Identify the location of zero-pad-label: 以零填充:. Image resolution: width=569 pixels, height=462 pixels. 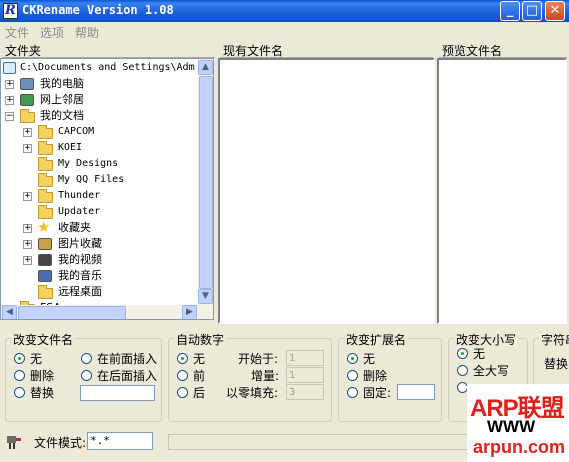
(252, 393).